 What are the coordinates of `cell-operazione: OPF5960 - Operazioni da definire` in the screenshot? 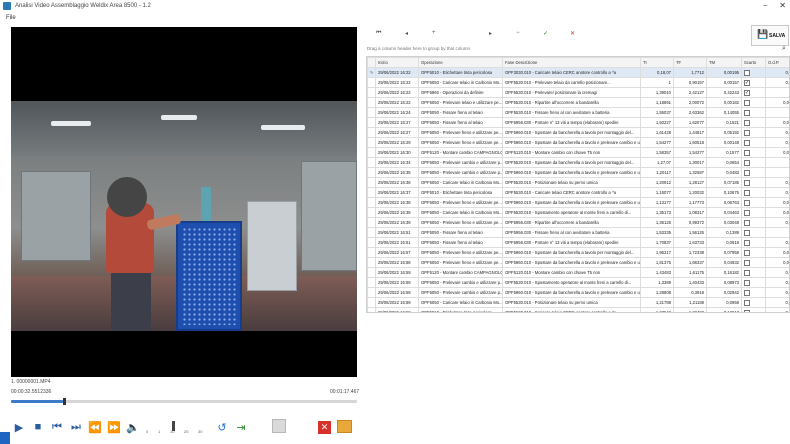 It's located at (460, 92).